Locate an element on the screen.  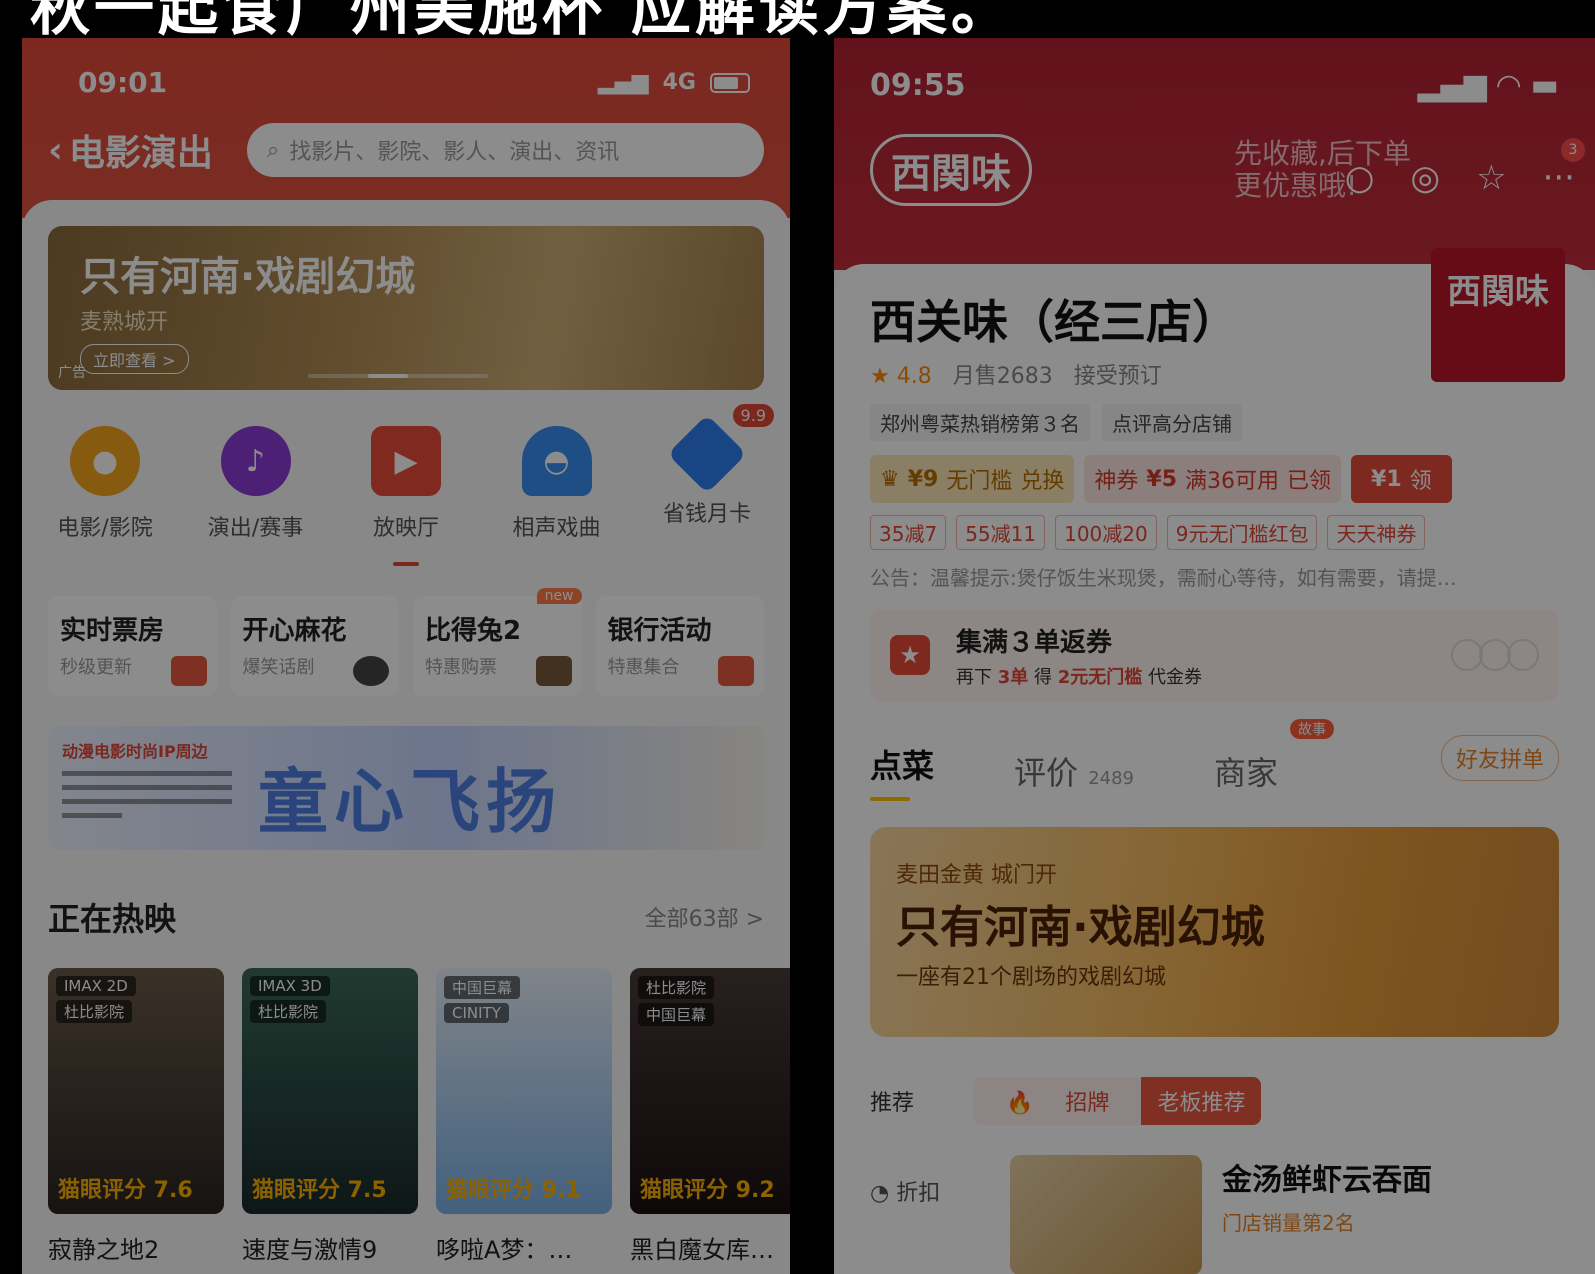
header-actions: ○ ◎ ☆ ··· is located at coordinates (1460, 178).